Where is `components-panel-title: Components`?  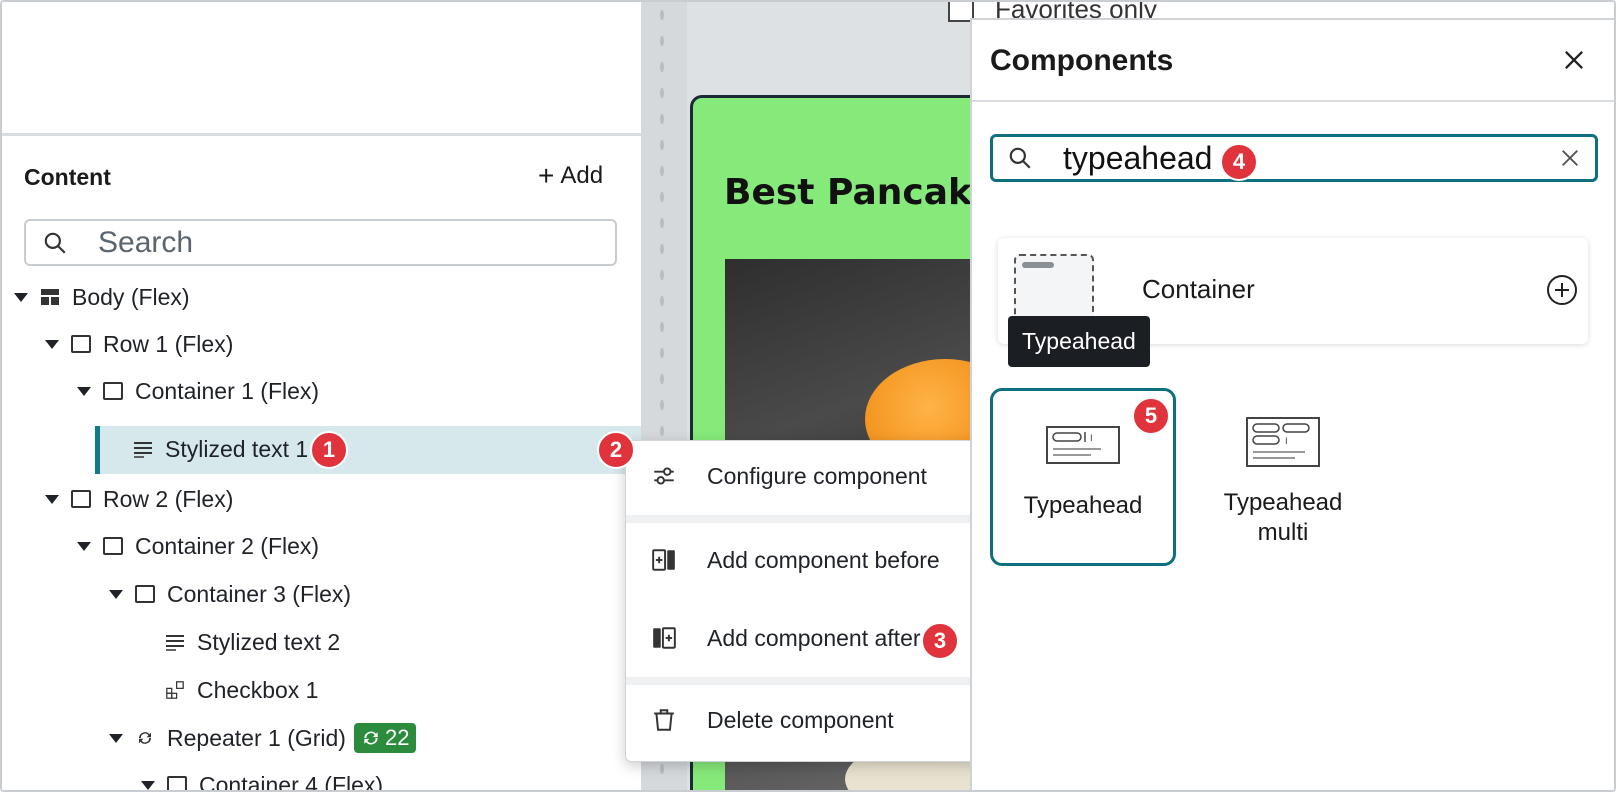 components-panel-title: Components is located at coordinates (1082, 60).